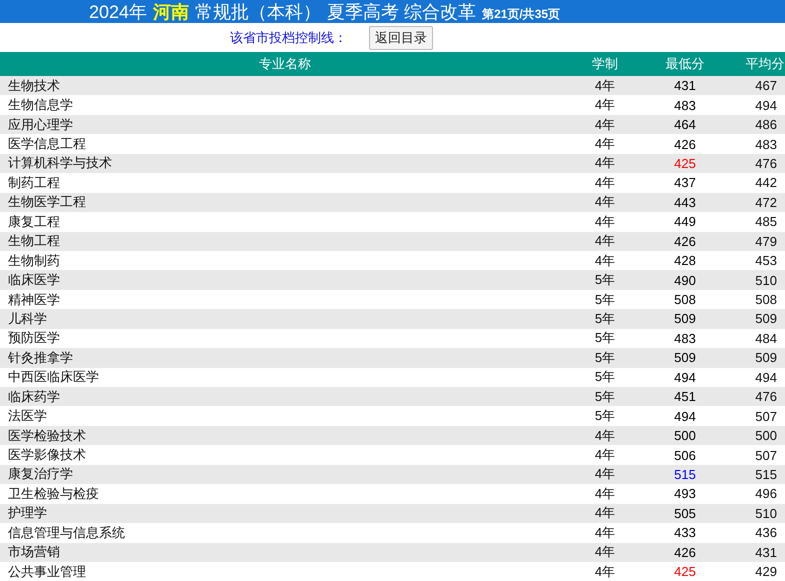  What do you see at coordinates (766, 241) in the screenshot?
I see `avg-score: 479` at bounding box center [766, 241].